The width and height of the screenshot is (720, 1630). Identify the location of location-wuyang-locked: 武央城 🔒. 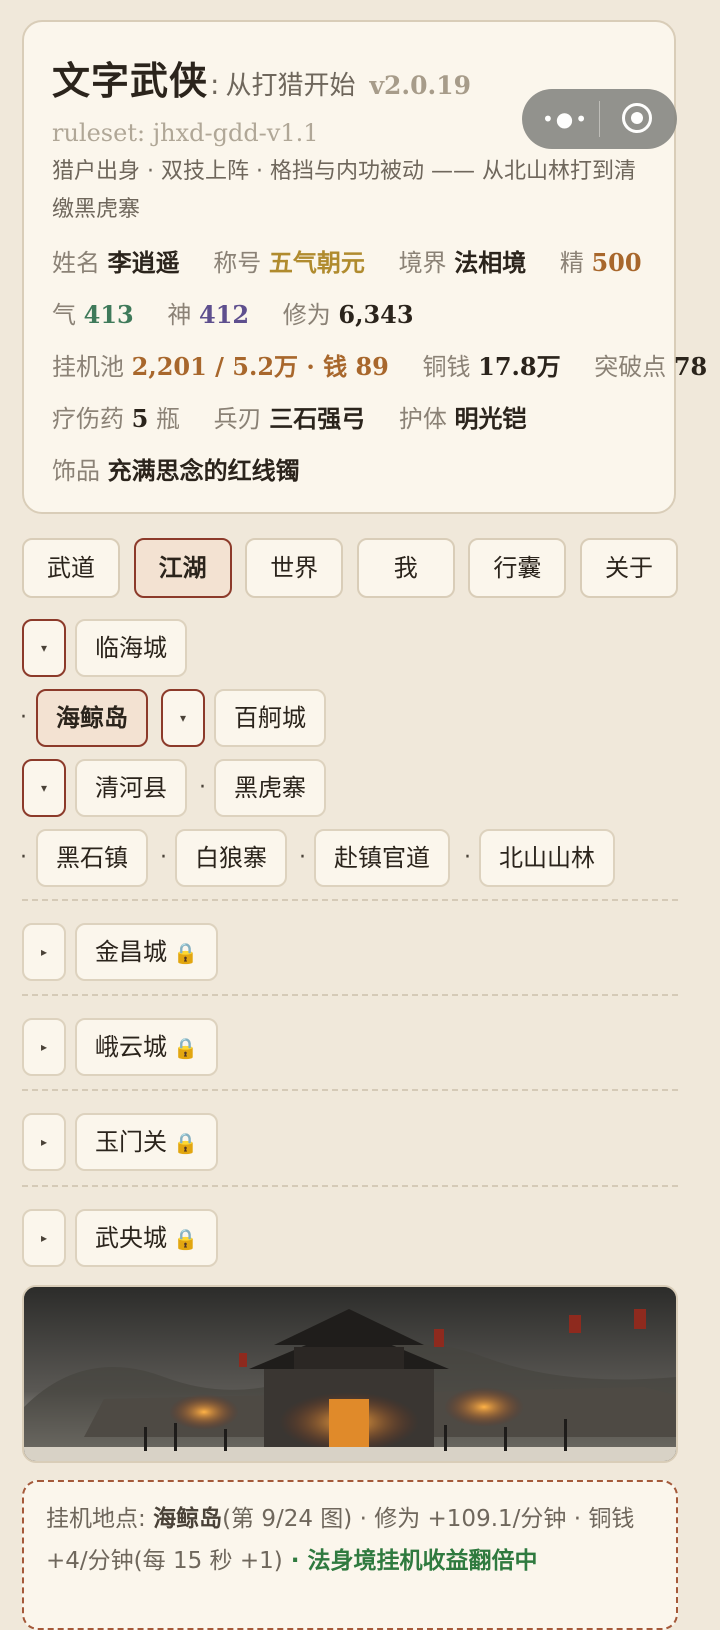
(146, 1238).